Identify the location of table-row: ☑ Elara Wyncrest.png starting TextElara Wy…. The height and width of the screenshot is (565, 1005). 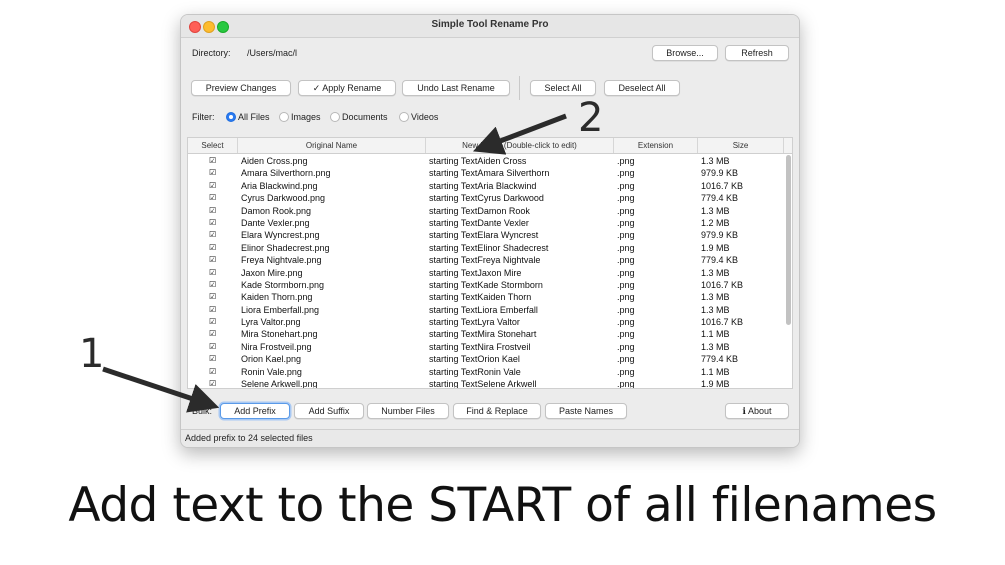
(486, 235).